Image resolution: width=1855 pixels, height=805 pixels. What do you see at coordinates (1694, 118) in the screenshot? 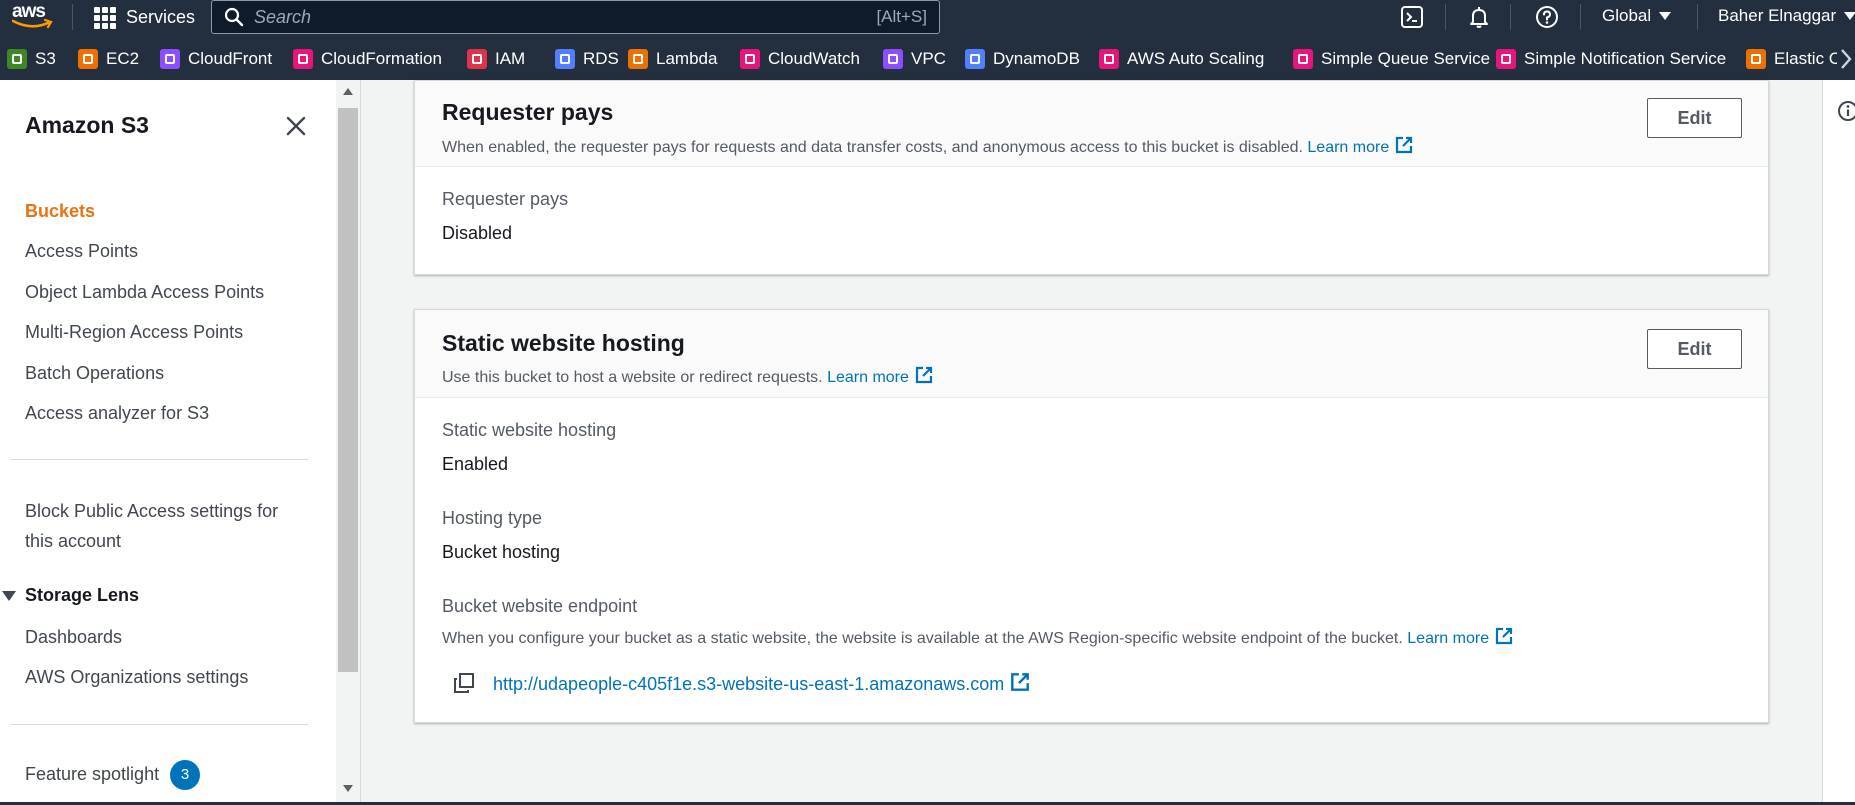
I see `edit-requester-pays-button: Edit` at bounding box center [1694, 118].